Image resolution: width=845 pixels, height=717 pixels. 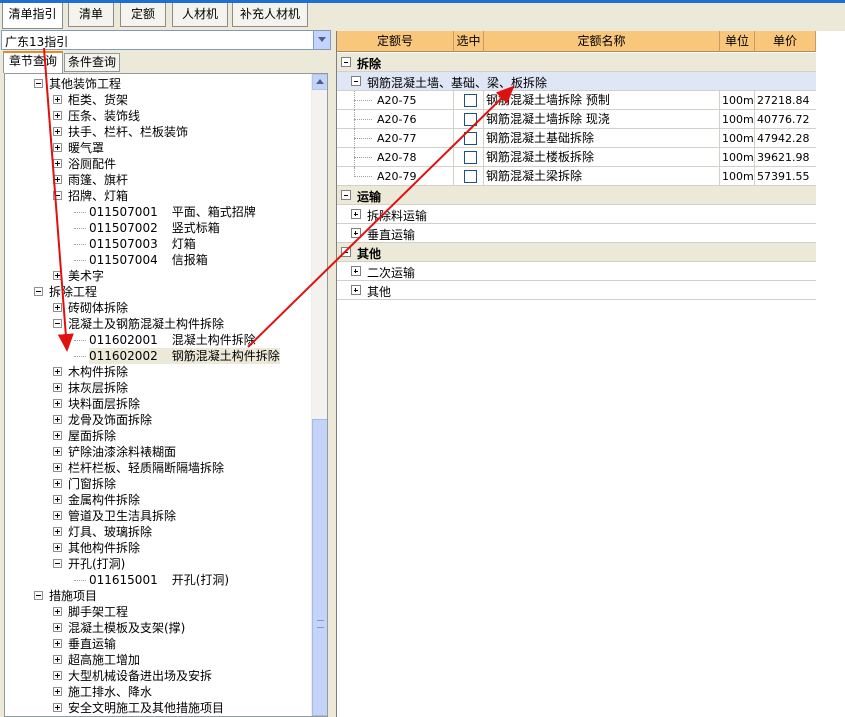 I want to click on grid-subgroup: 拆除料运输, so click(x=576, y=214).